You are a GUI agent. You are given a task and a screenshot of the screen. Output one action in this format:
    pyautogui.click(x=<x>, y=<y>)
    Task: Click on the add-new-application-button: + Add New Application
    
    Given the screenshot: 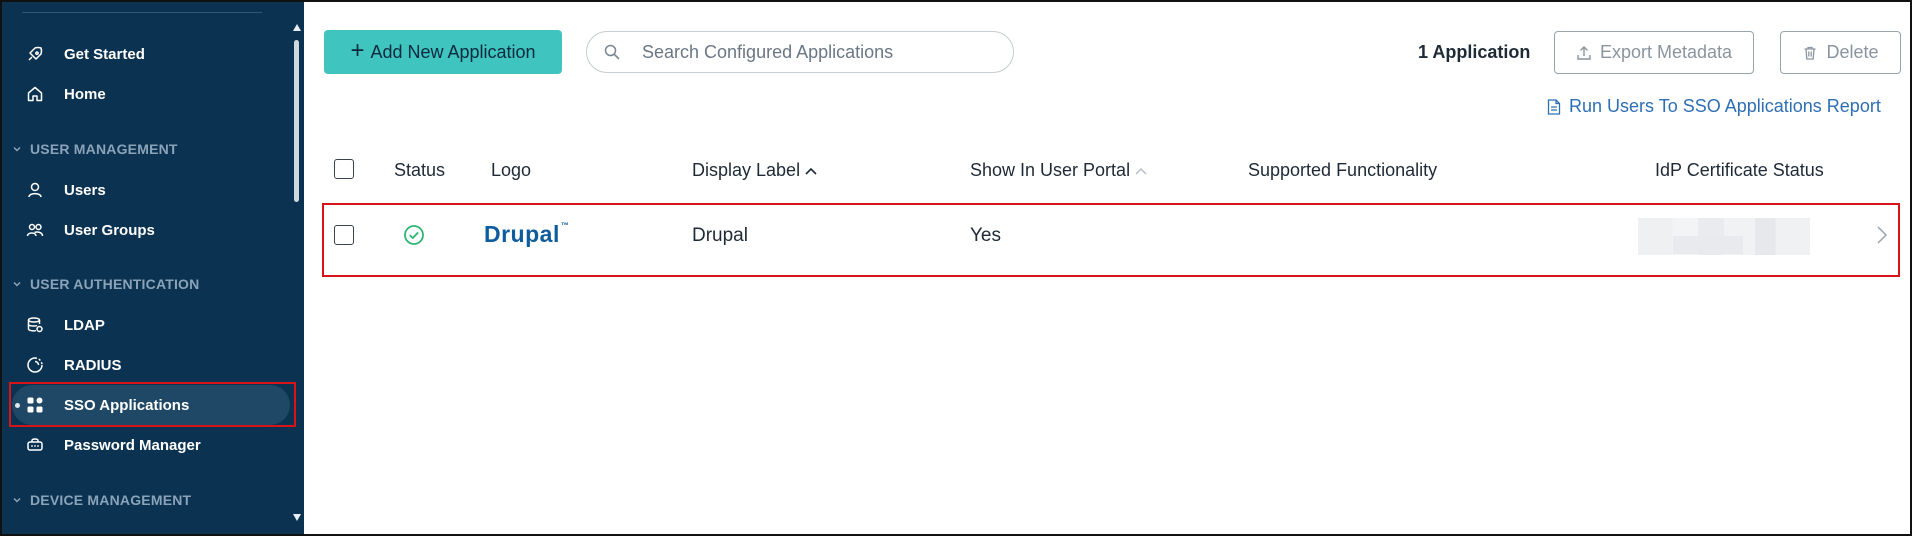 What is the action you would take?
    pyautogui.click(x=443, y=52)
    